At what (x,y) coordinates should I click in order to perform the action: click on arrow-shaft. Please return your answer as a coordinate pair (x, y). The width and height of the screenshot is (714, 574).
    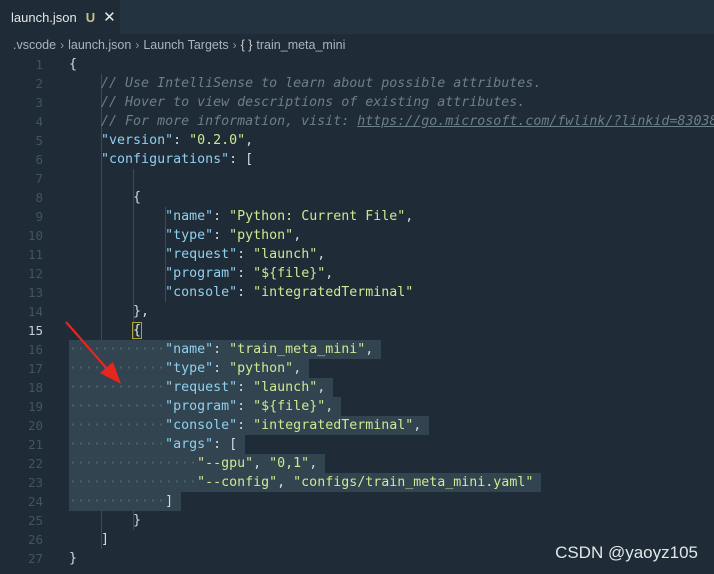
    Looking at the image, I should click on (87, 346).